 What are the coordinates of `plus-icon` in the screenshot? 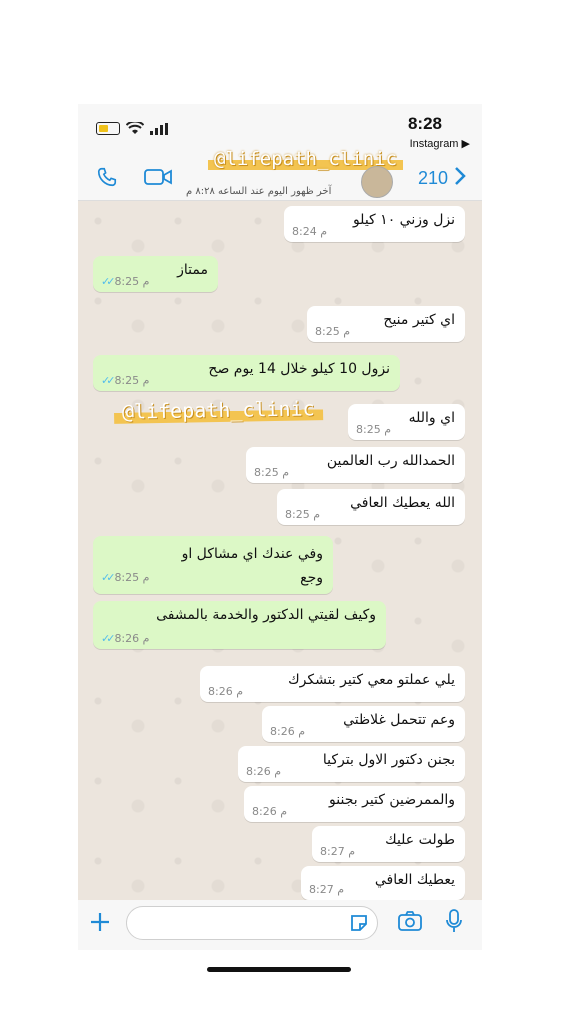 It's located at (100, 922).